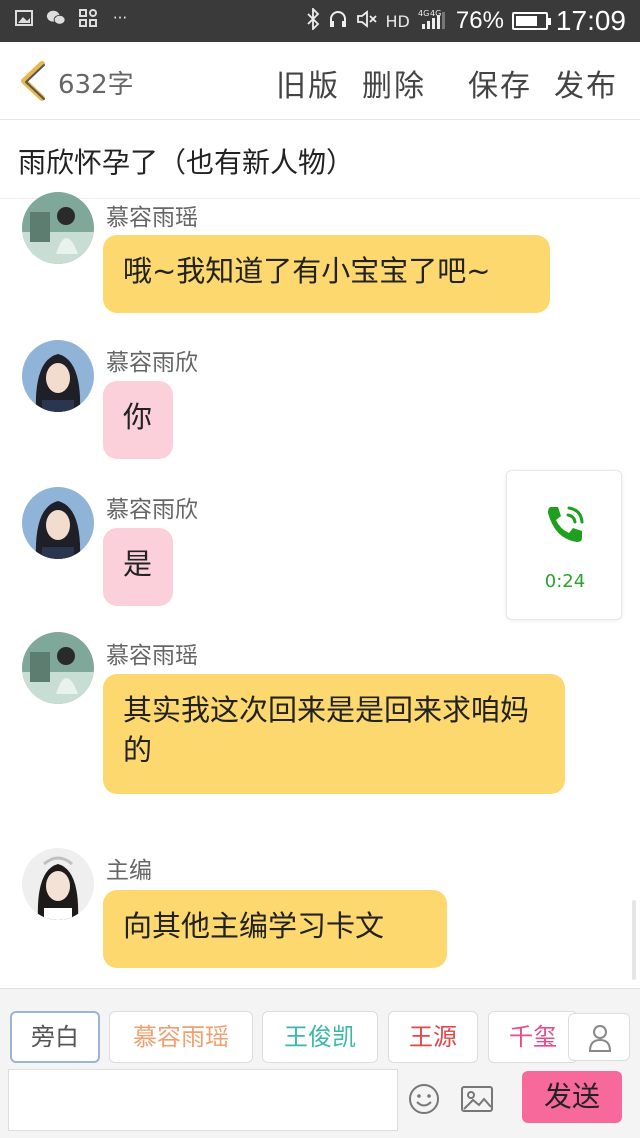  Describe the element at coordinates (129, 871) in the screenshot. I see `sender-name: 主编` at that location.